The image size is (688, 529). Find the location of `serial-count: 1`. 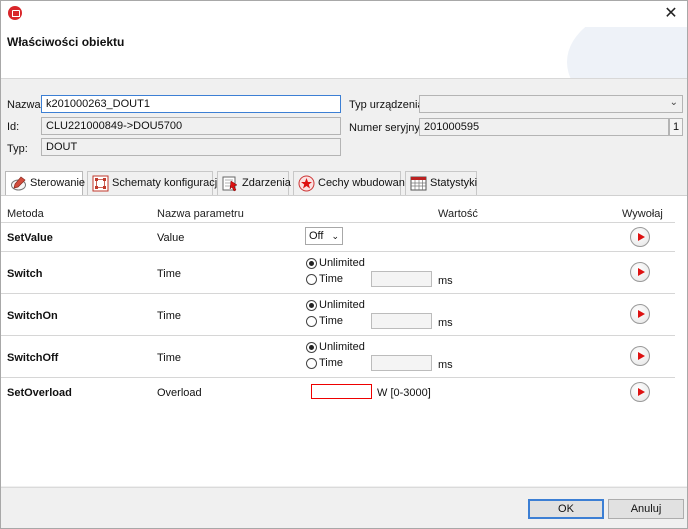

serial-count: 1 is located at coordinates (676, 127).